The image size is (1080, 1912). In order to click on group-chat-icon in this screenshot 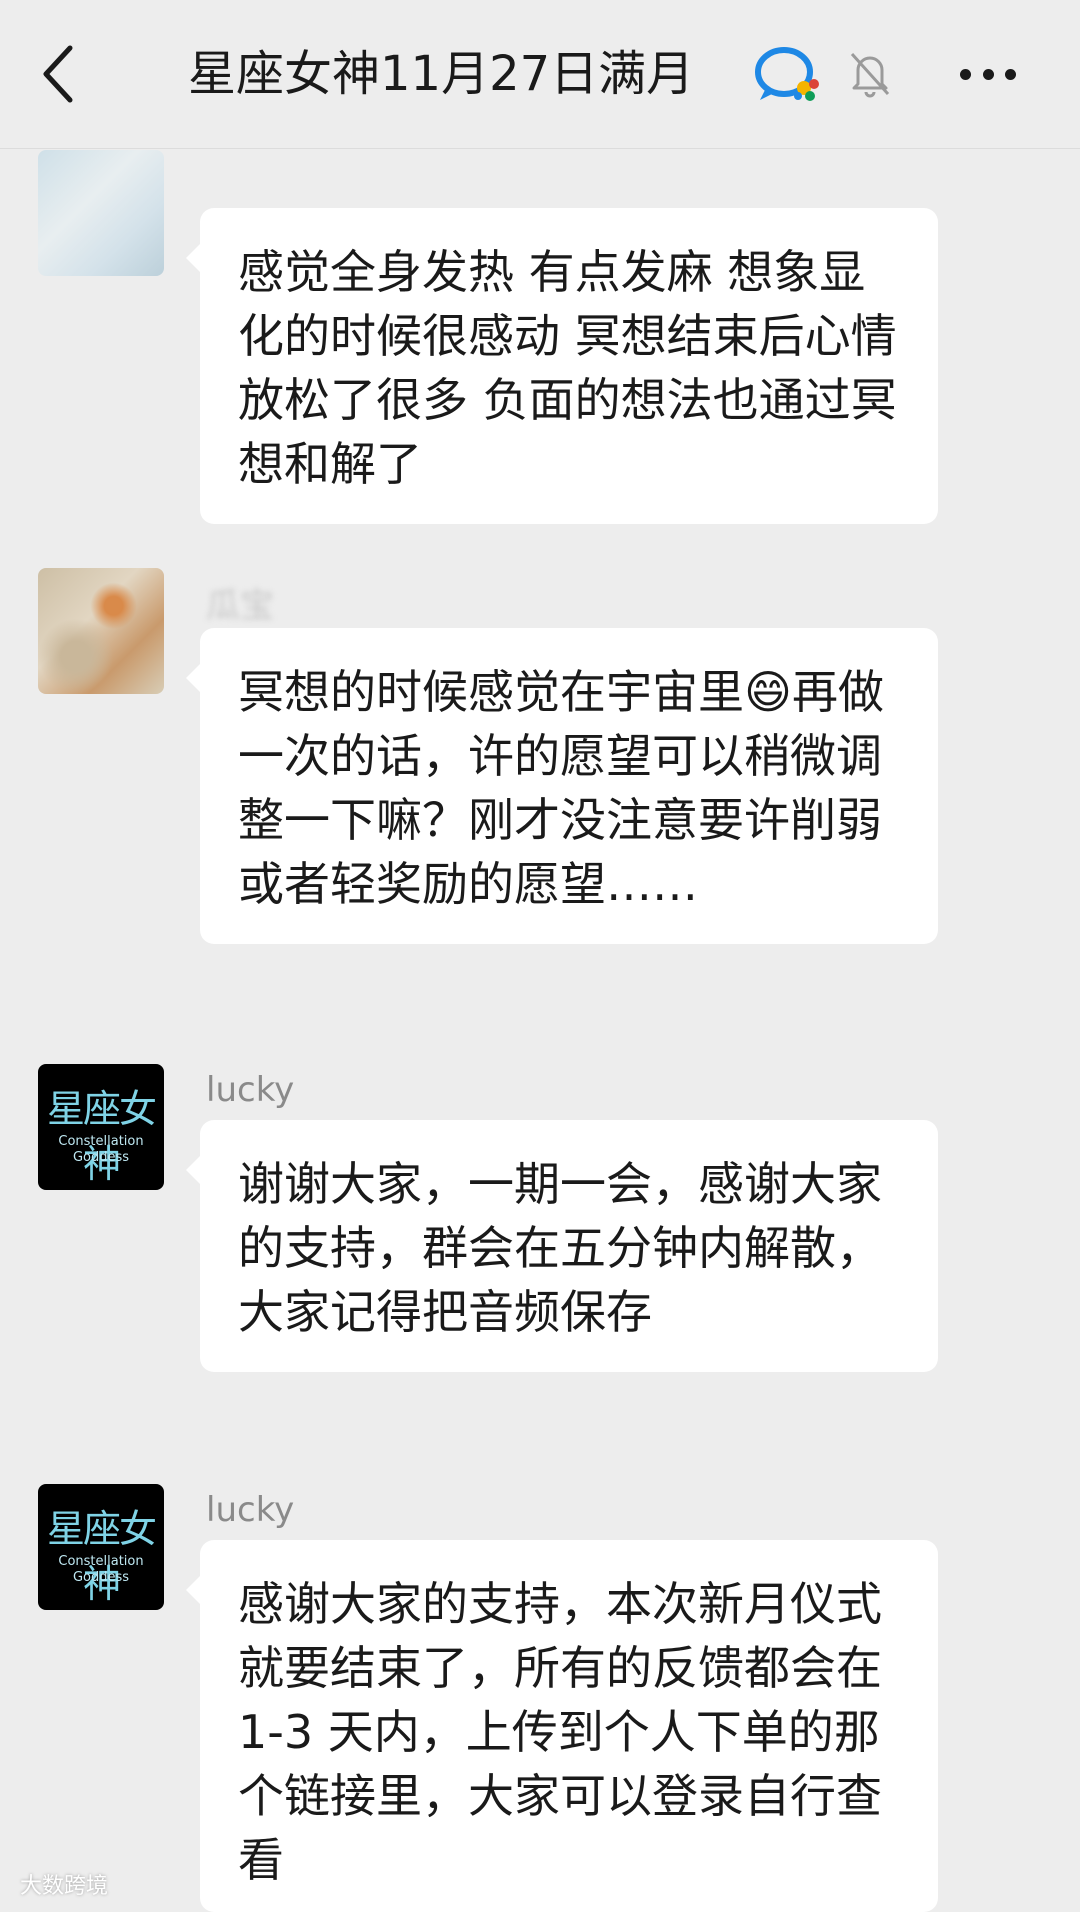, I will do `click(788, 74)`.